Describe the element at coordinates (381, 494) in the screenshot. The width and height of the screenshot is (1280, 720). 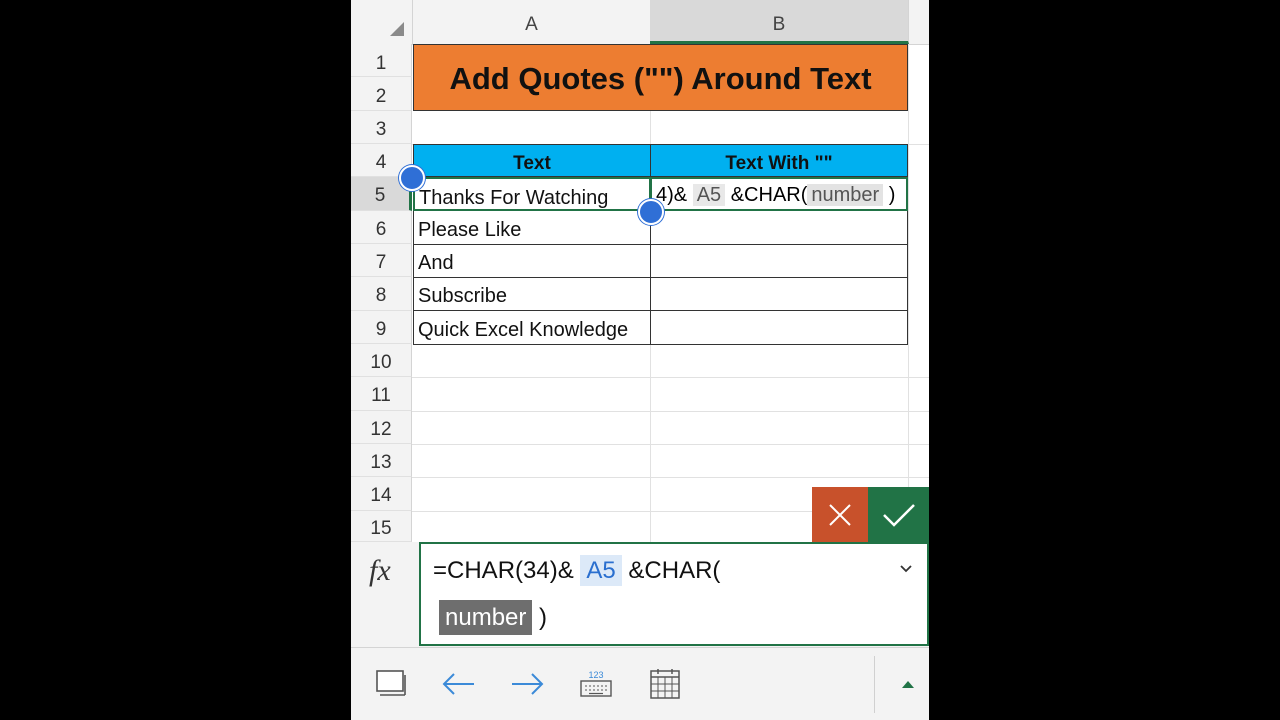
I see `row-header-14: 14` at that location.